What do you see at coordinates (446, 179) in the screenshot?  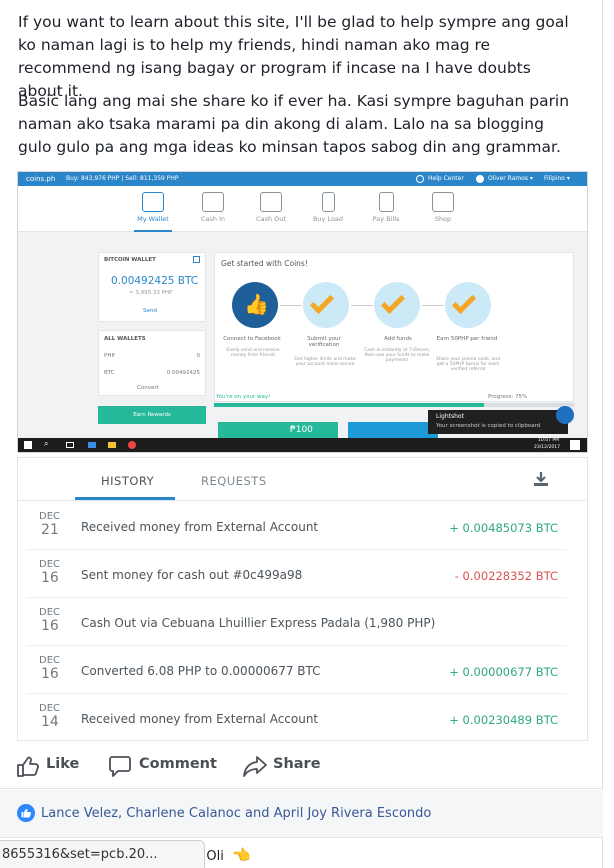 I see `help-center-link: Help Center` at bounding box center [446, 179].